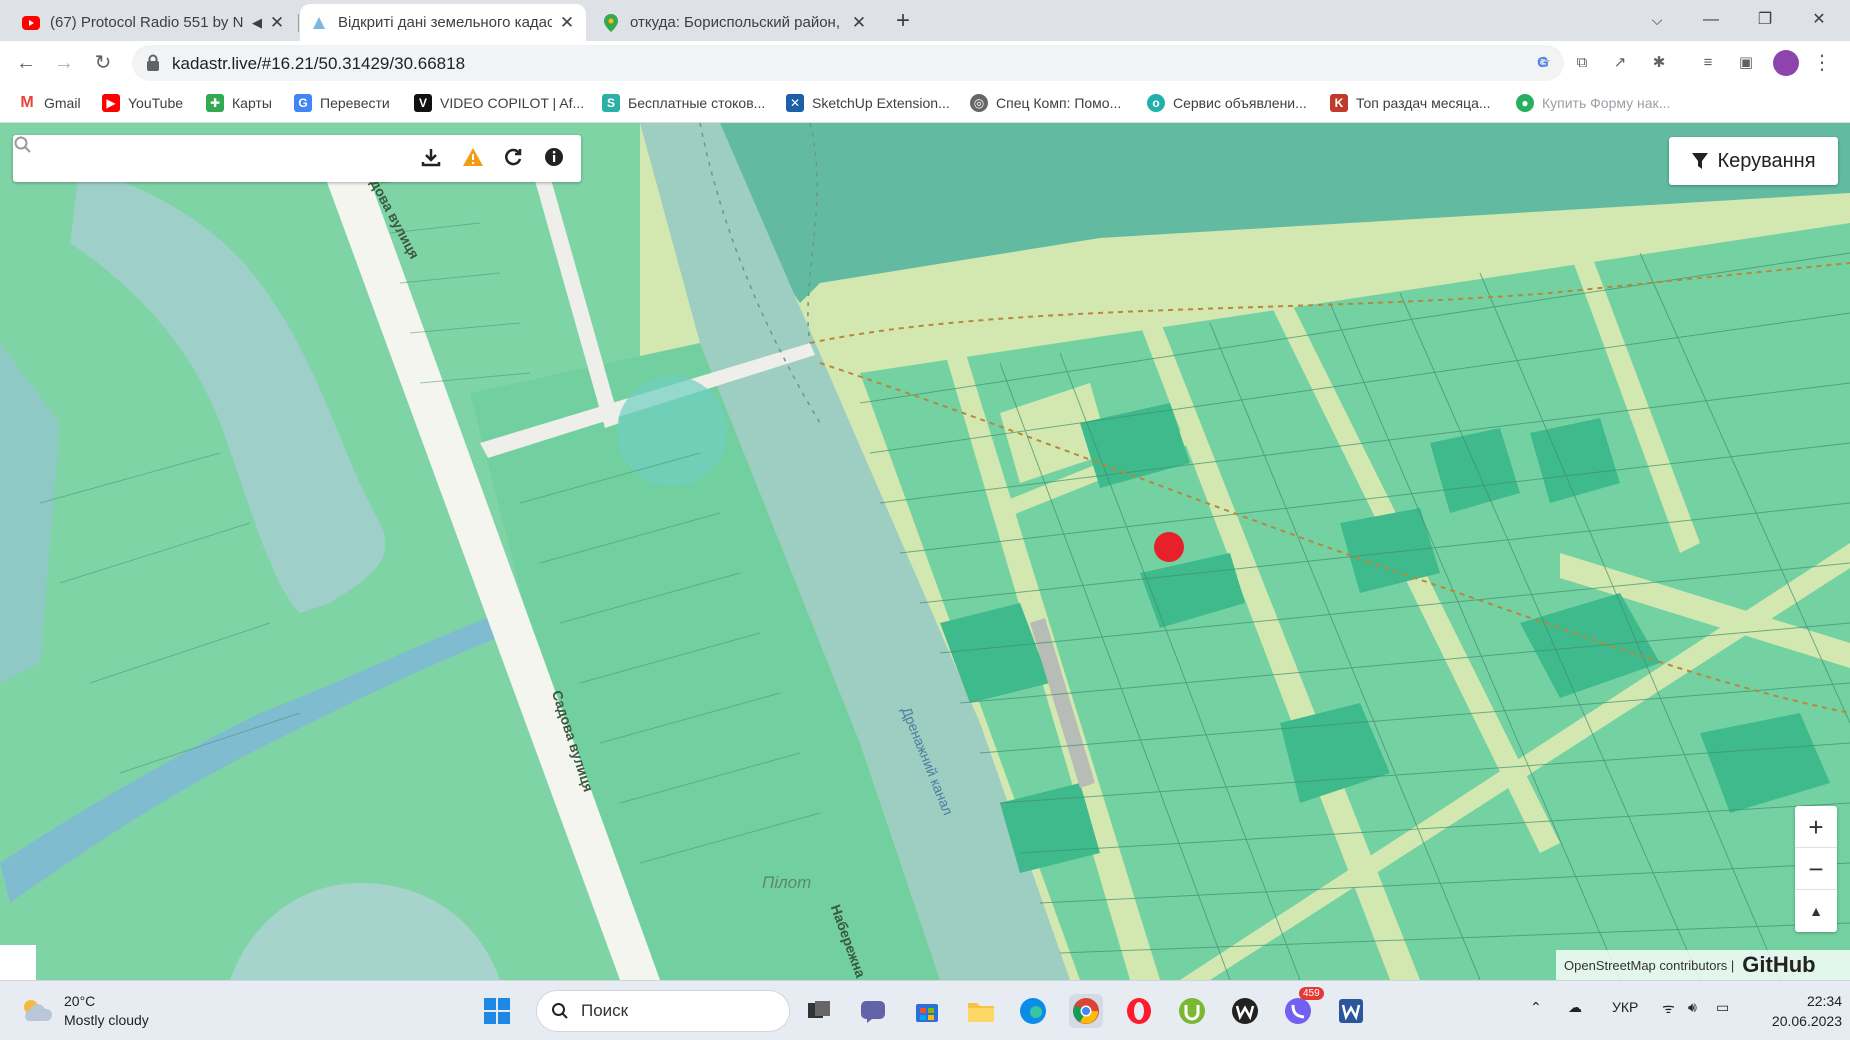 The height and width of the screenshot is (1040, 1850). I want to click on refresh-icon, so click(515, 159).